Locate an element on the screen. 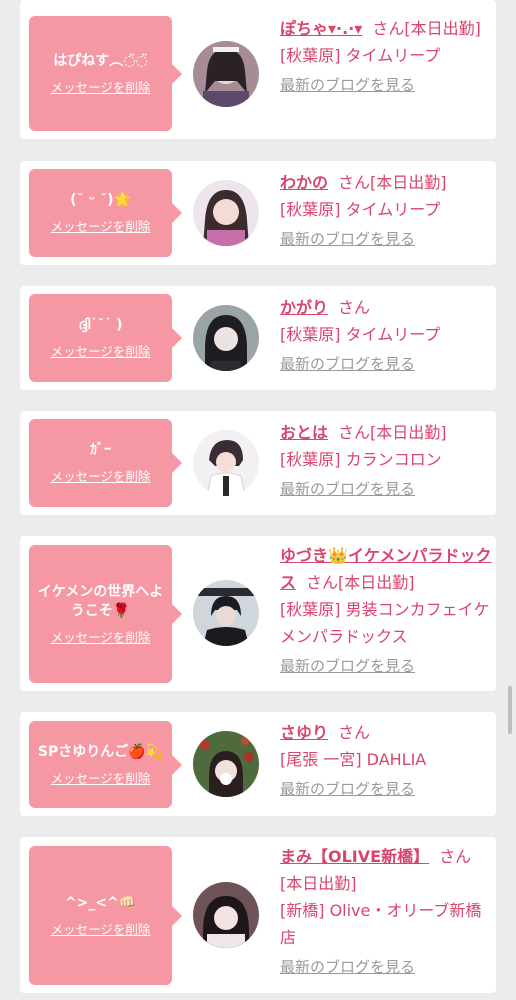 This screenshot has height=1000, width=516. message-text: ദ്ദി˙˘˙ ) is located at coordinates (100, 325).